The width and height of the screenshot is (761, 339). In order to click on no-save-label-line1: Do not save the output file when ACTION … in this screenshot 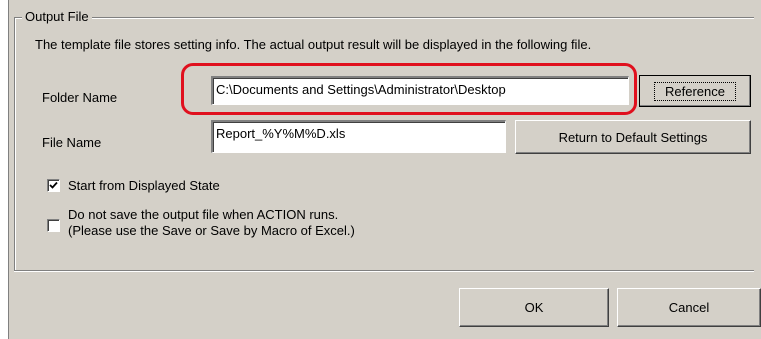, I will do `click(203, 214)`.